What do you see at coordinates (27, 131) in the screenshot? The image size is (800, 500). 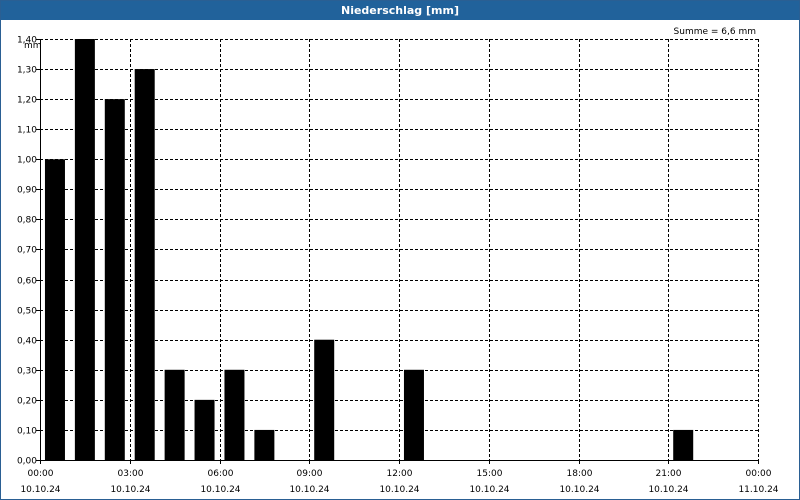 I see `y-tick-label: 1,10` at bounding box center [27, 131].